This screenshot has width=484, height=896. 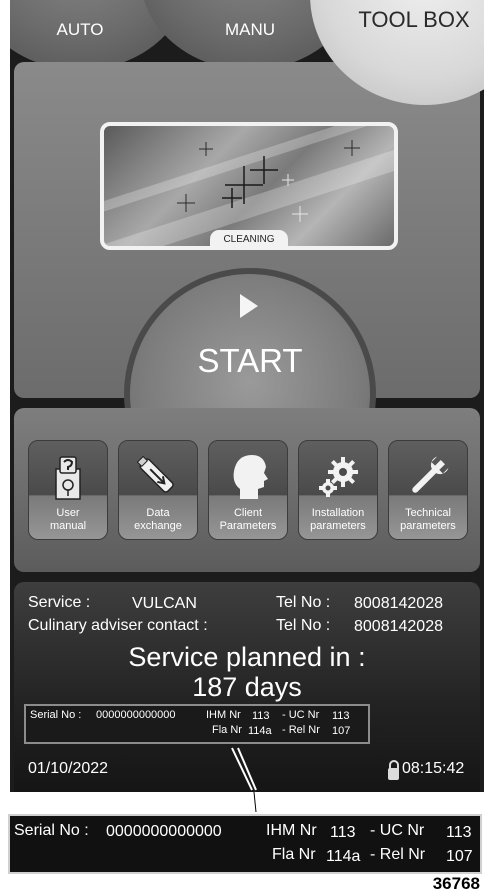 I want to click on tel-label: Tel No :, so click(x=303, y=602).